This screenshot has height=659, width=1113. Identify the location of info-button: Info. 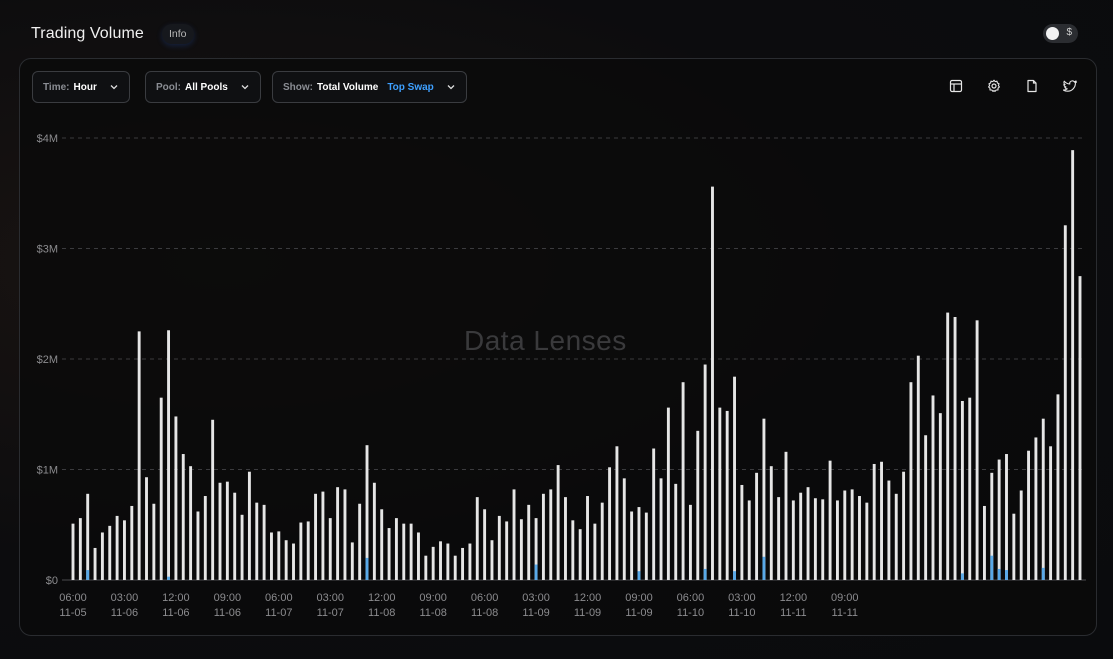
(178, 34).